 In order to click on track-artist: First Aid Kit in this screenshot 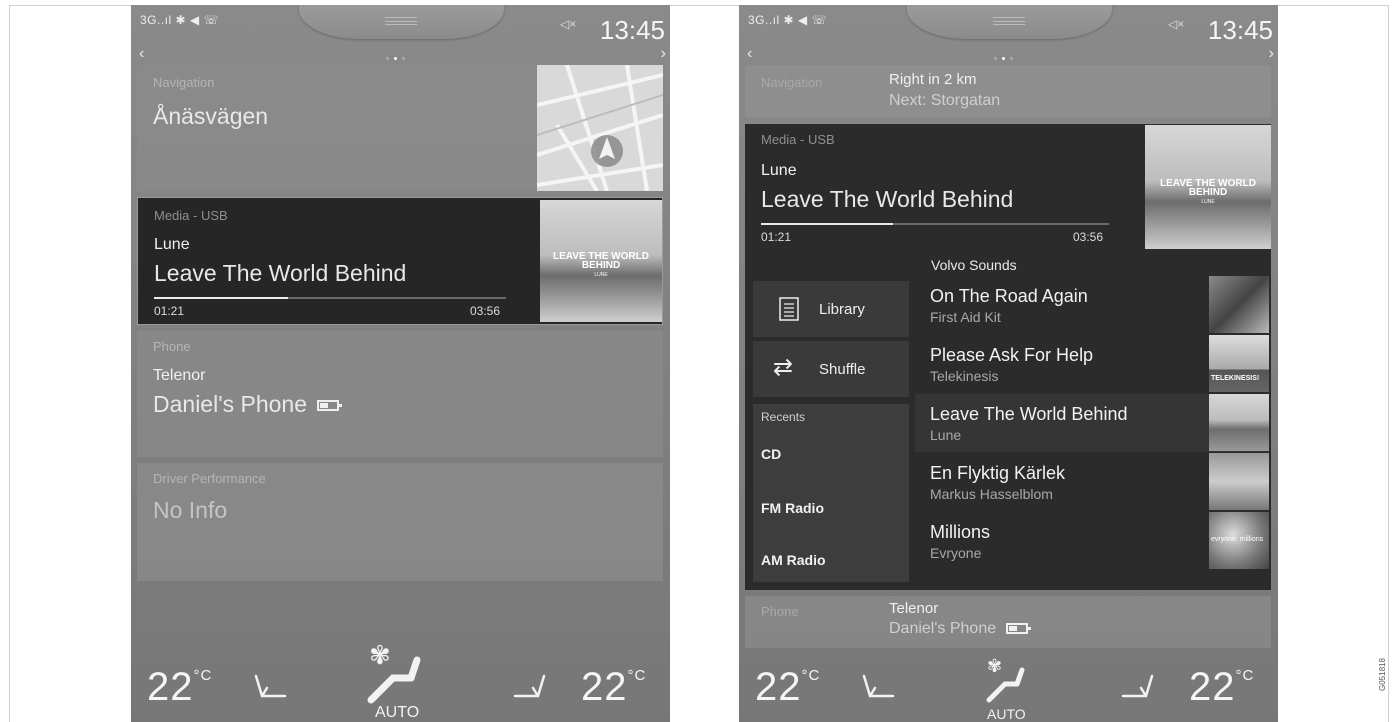, I will do `click(965, 317)`.